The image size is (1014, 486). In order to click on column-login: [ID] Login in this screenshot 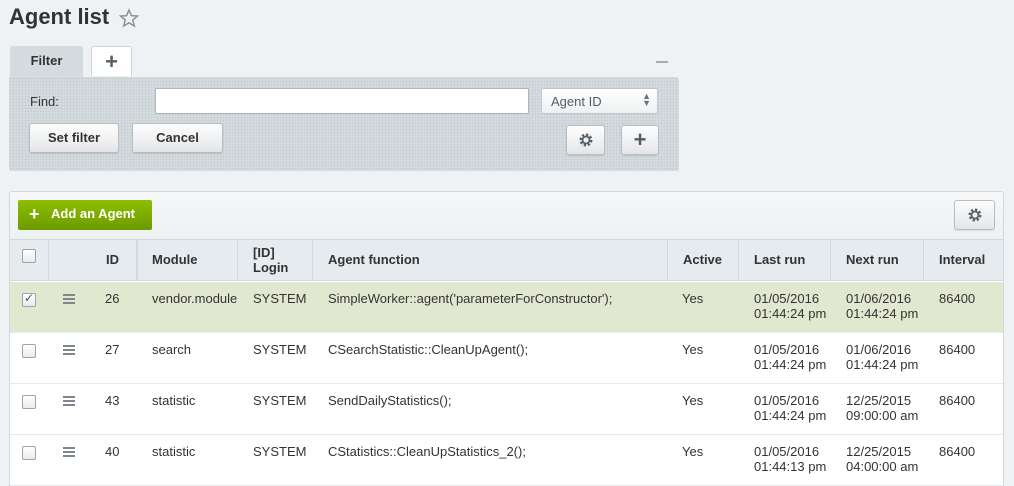, I will do `click(275, 260)`.